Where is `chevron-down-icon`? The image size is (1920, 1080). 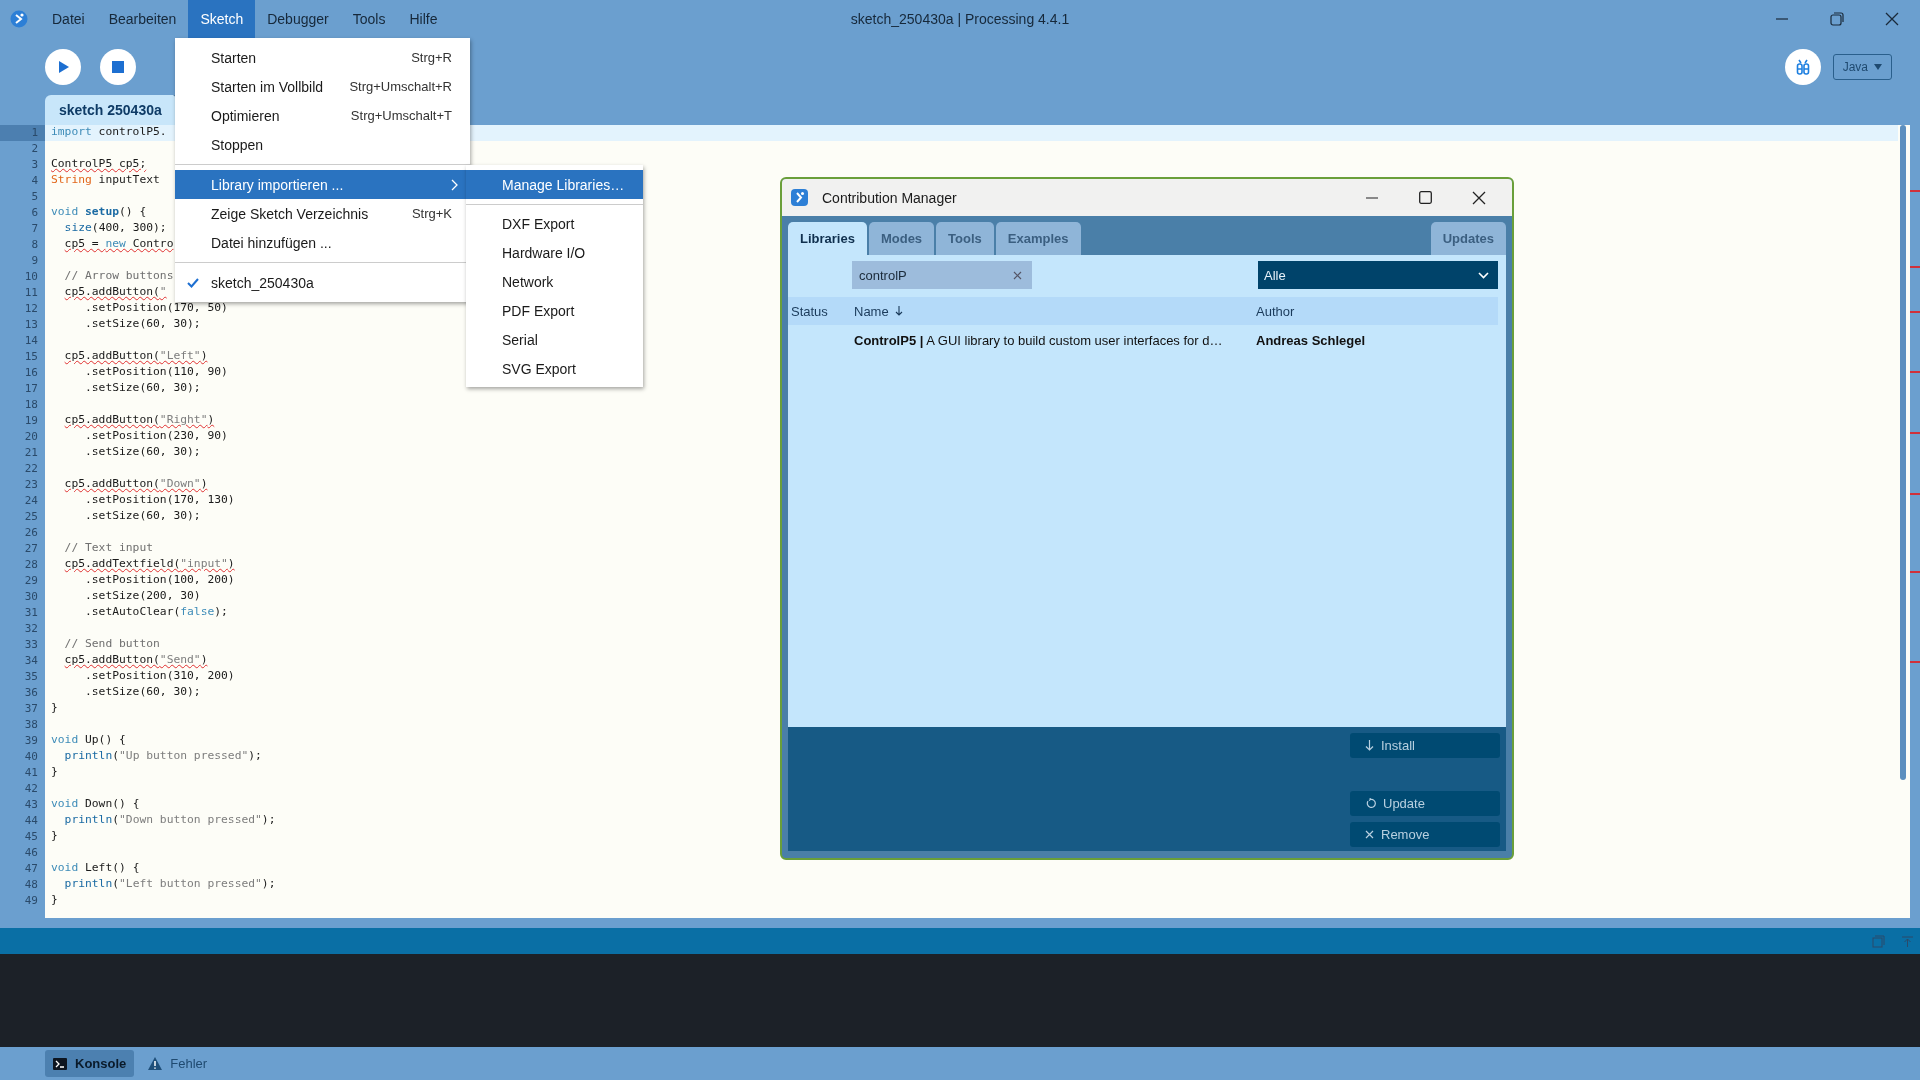
chevron-down-icon is located at coordinates (1483, 275).